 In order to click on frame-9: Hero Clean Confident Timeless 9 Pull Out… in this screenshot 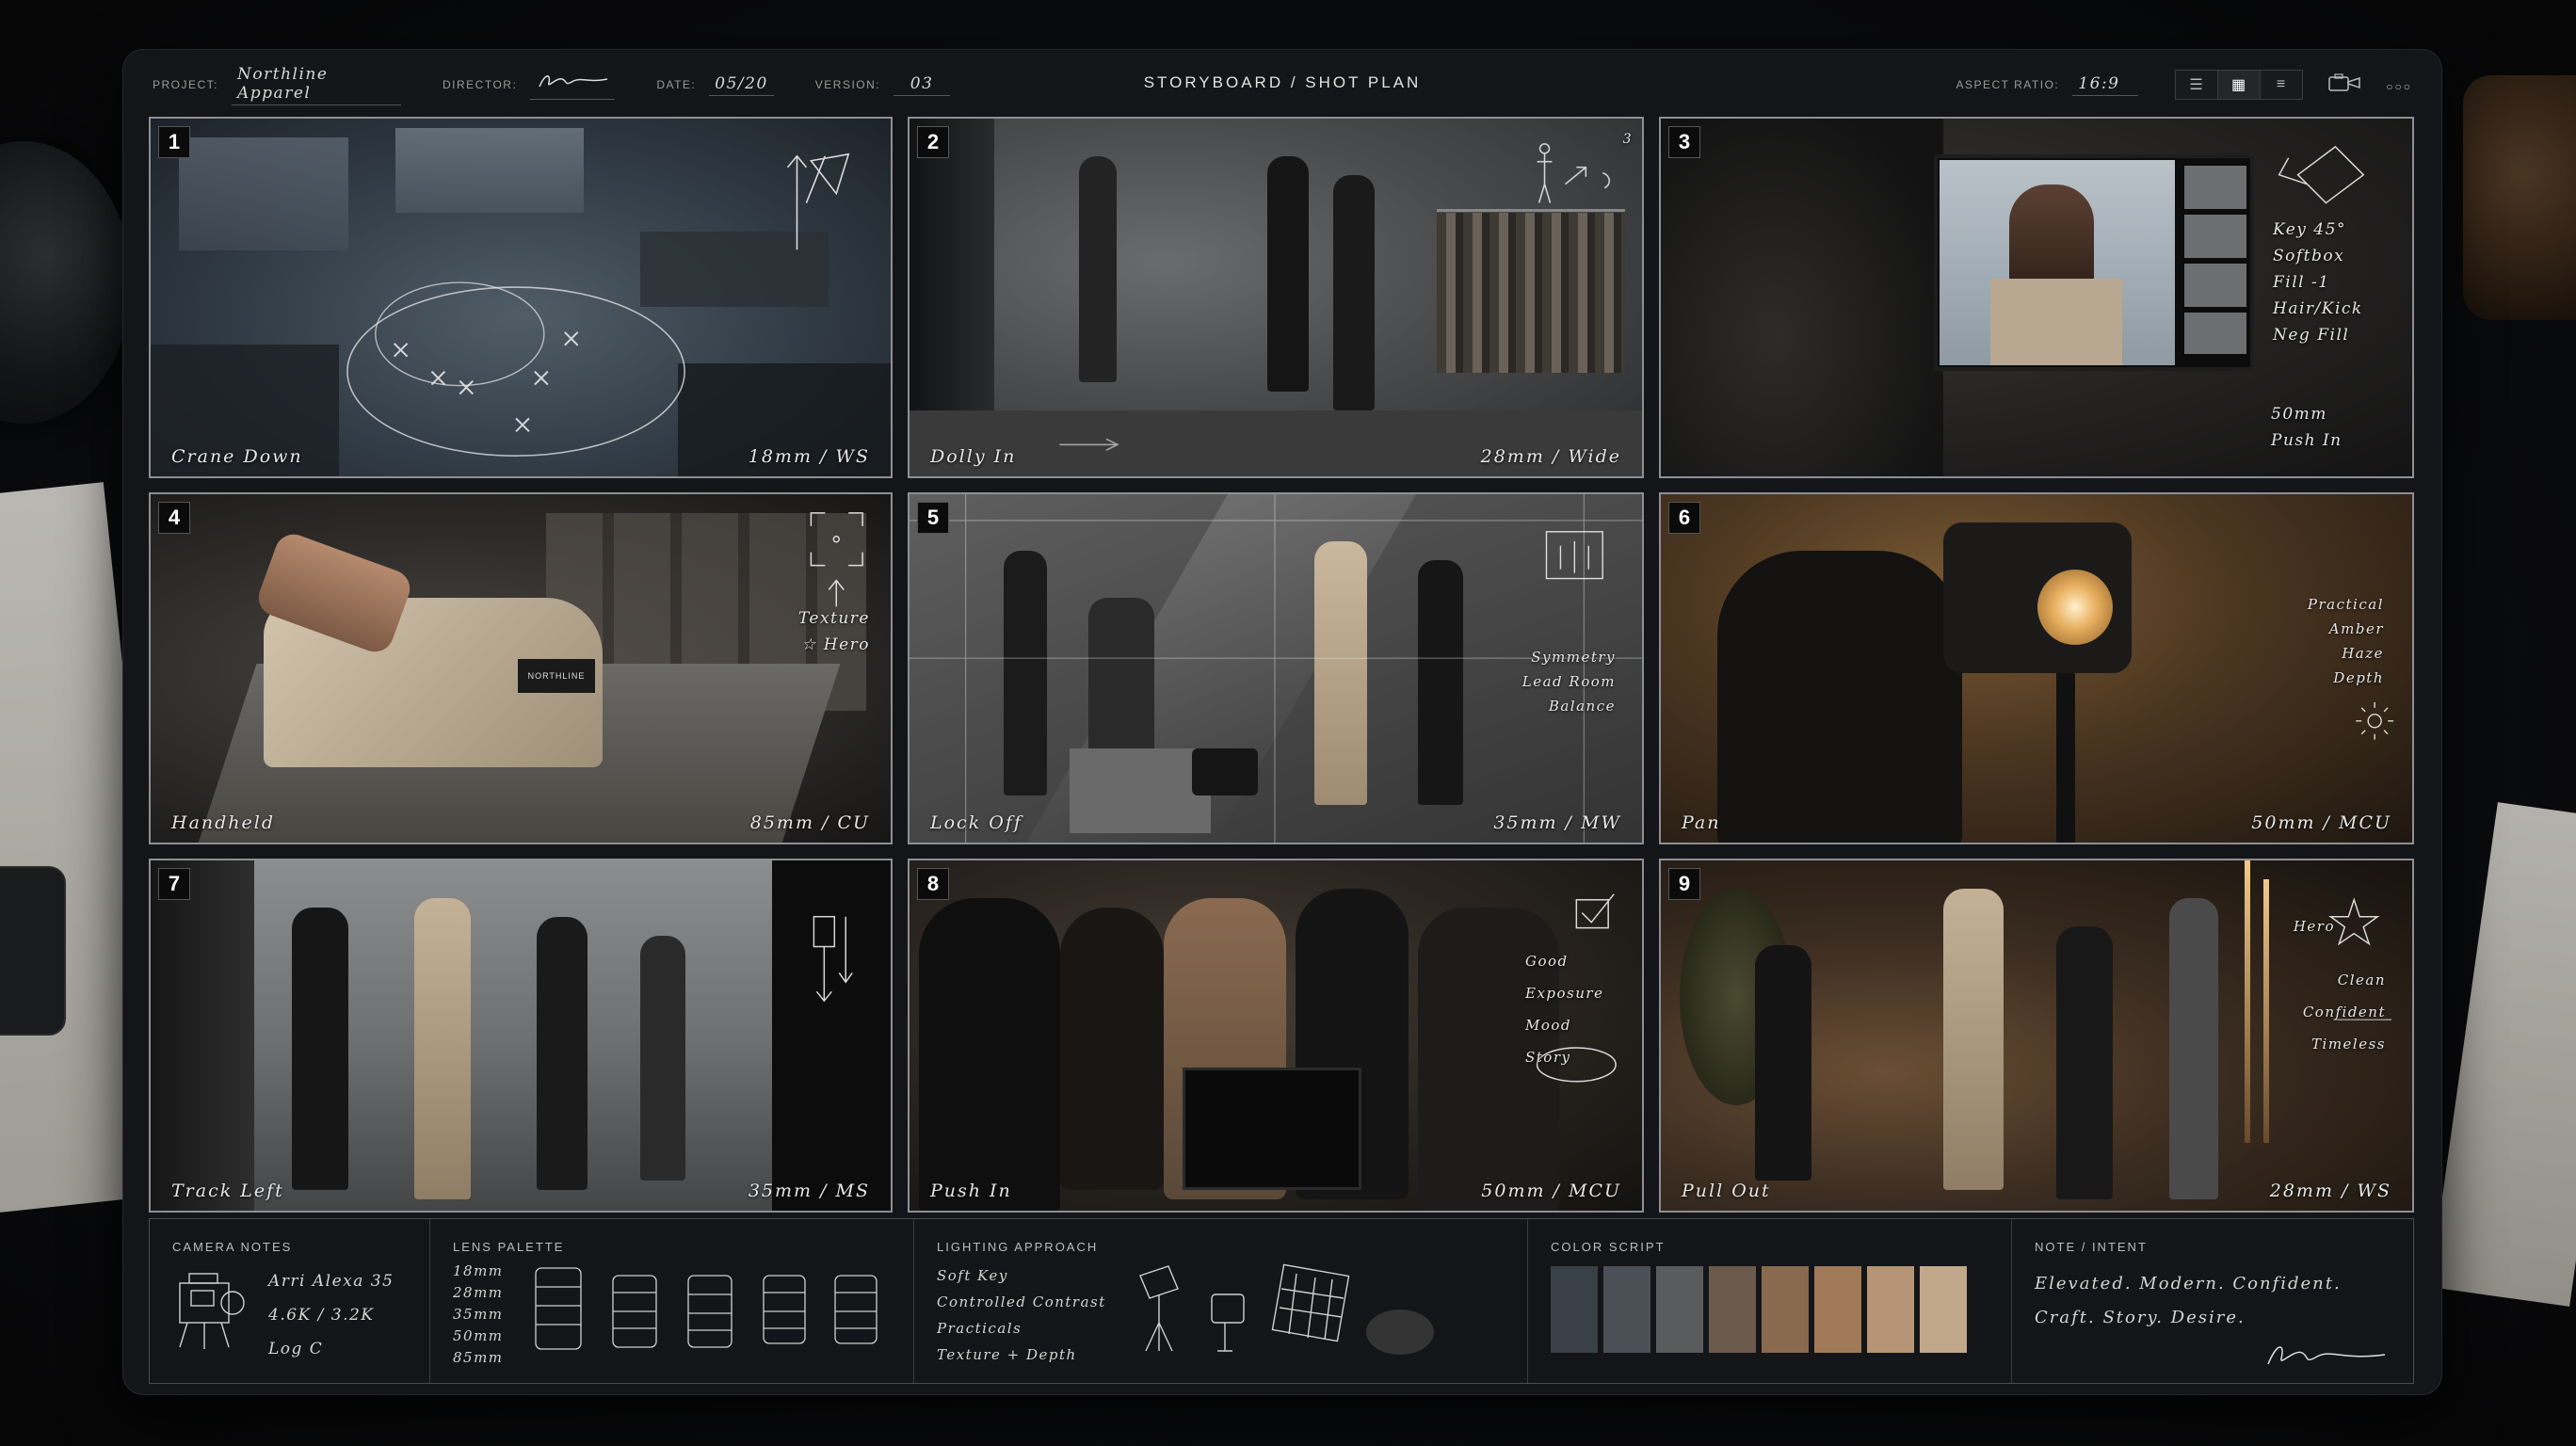, I will do `click(2036, 1036)`.